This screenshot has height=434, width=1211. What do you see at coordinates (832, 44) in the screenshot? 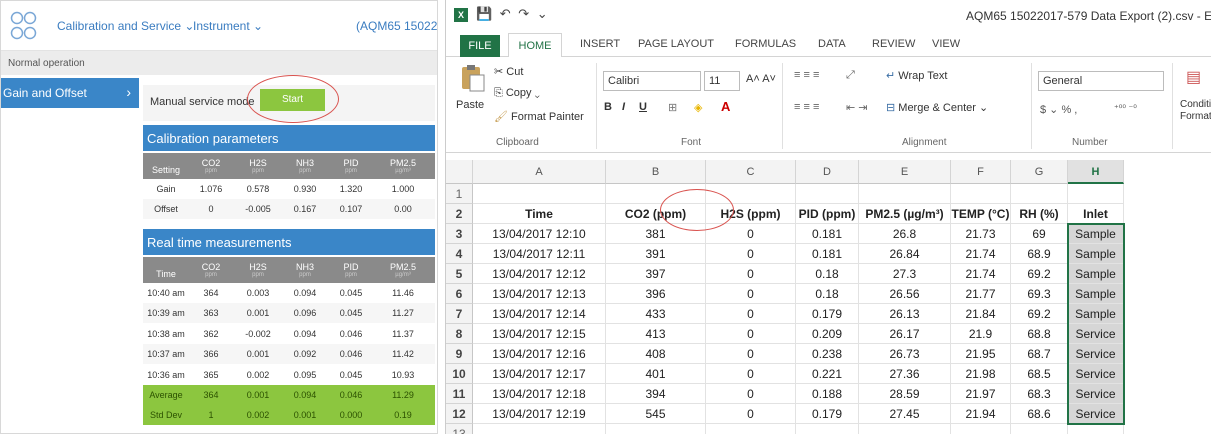
I see `tab-data: DATA` at bounding box center [832, 44].